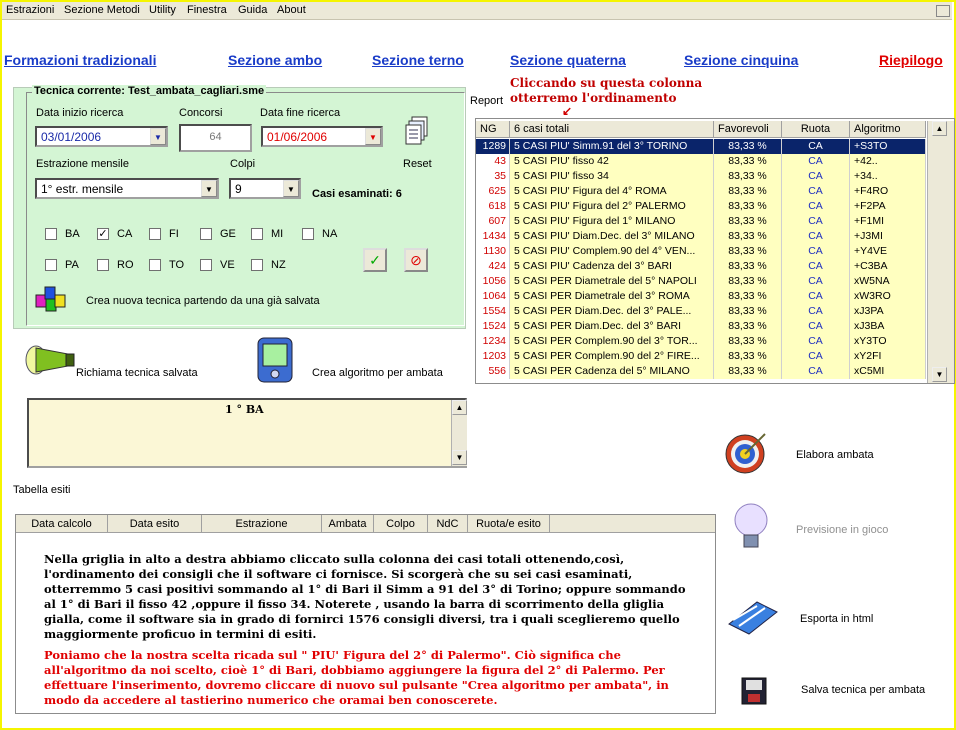  What do you see at coordinates (377, 373) in the screenshot?
I see `crea-algoritmo-label: Crea algoritmo per ambata` at bounding box center [377, 373].